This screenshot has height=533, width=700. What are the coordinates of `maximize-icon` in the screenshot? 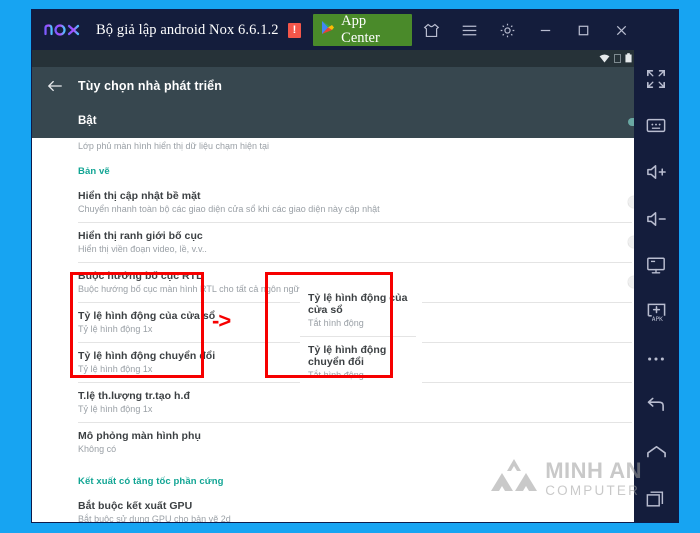 It's located at (583, 30).